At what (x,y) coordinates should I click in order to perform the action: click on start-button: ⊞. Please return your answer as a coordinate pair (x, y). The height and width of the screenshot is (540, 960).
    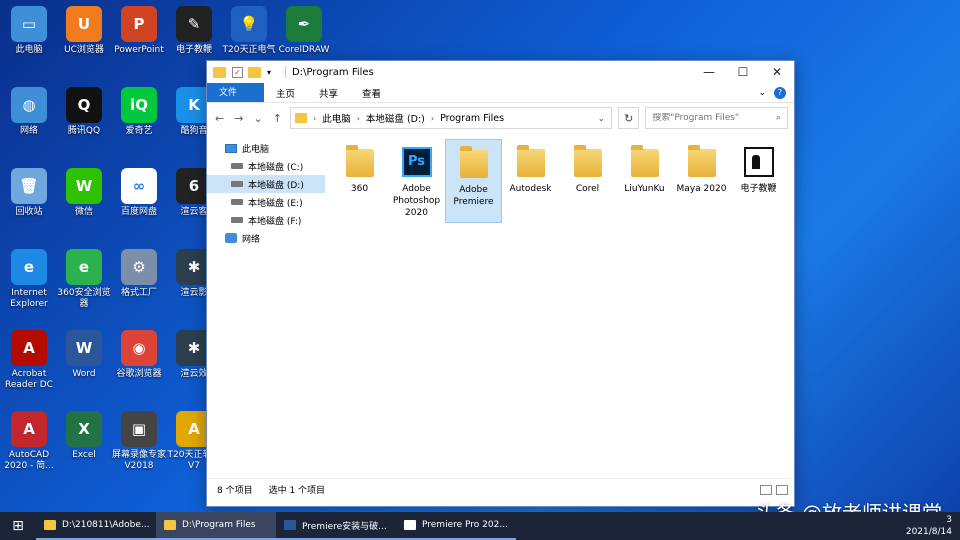
    Looking at the image, I should click on (18, 526).